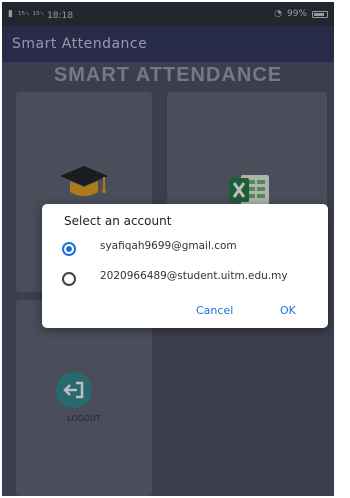 The image size is (350, 498). I want to click on account-option: syafiqah9699@gmail.com, so click(187, 248).